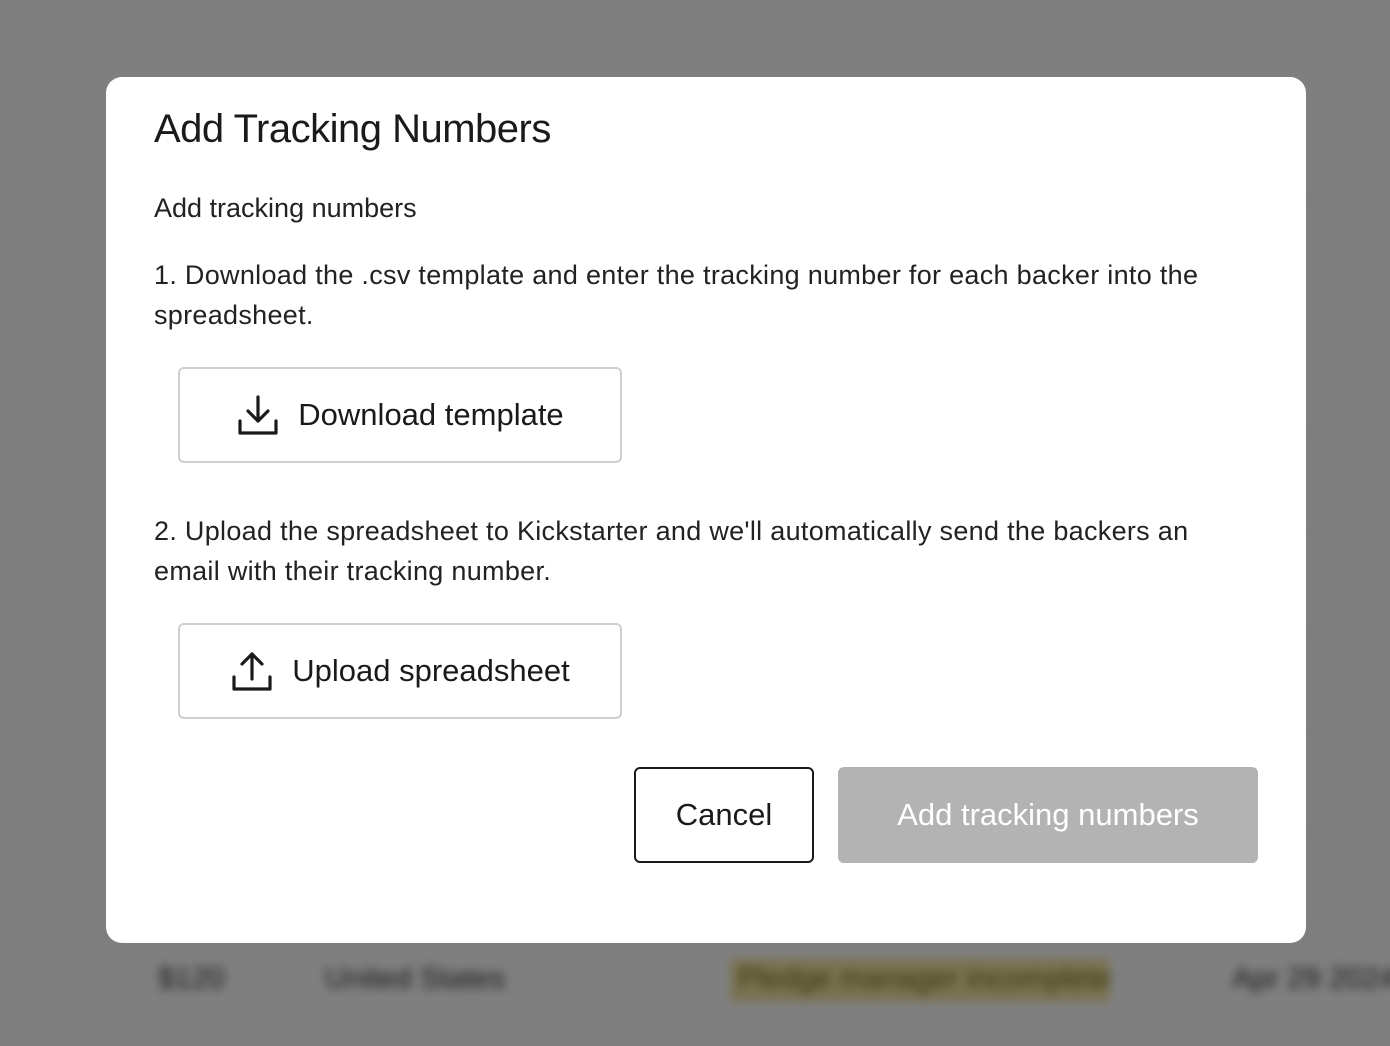  I want to click on modal-subtitle: Add tracking numbers, so click(285, 208).